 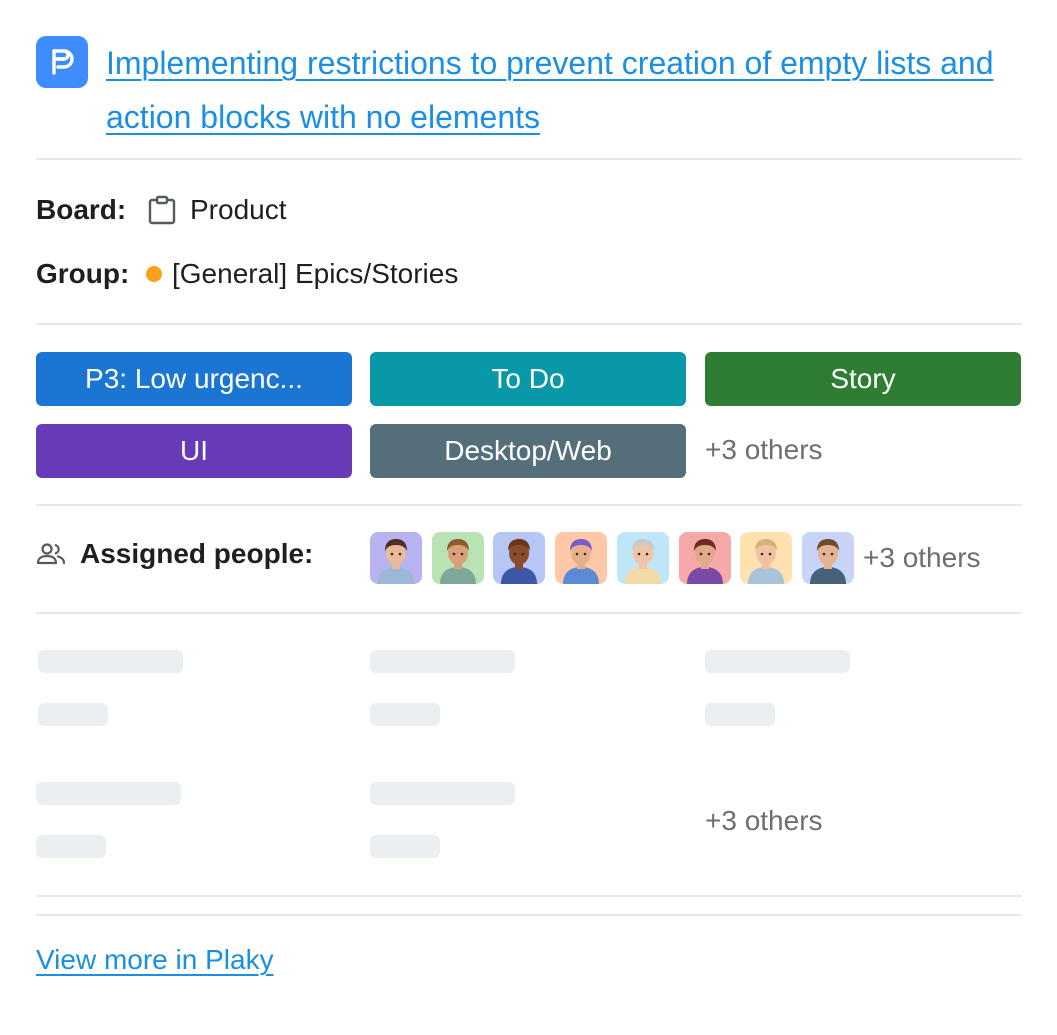 What do you see at coordinates (315, 273) in the screenshot?
I see `group-name: [General] Epics/Stories` at bounding box center [315, 273].